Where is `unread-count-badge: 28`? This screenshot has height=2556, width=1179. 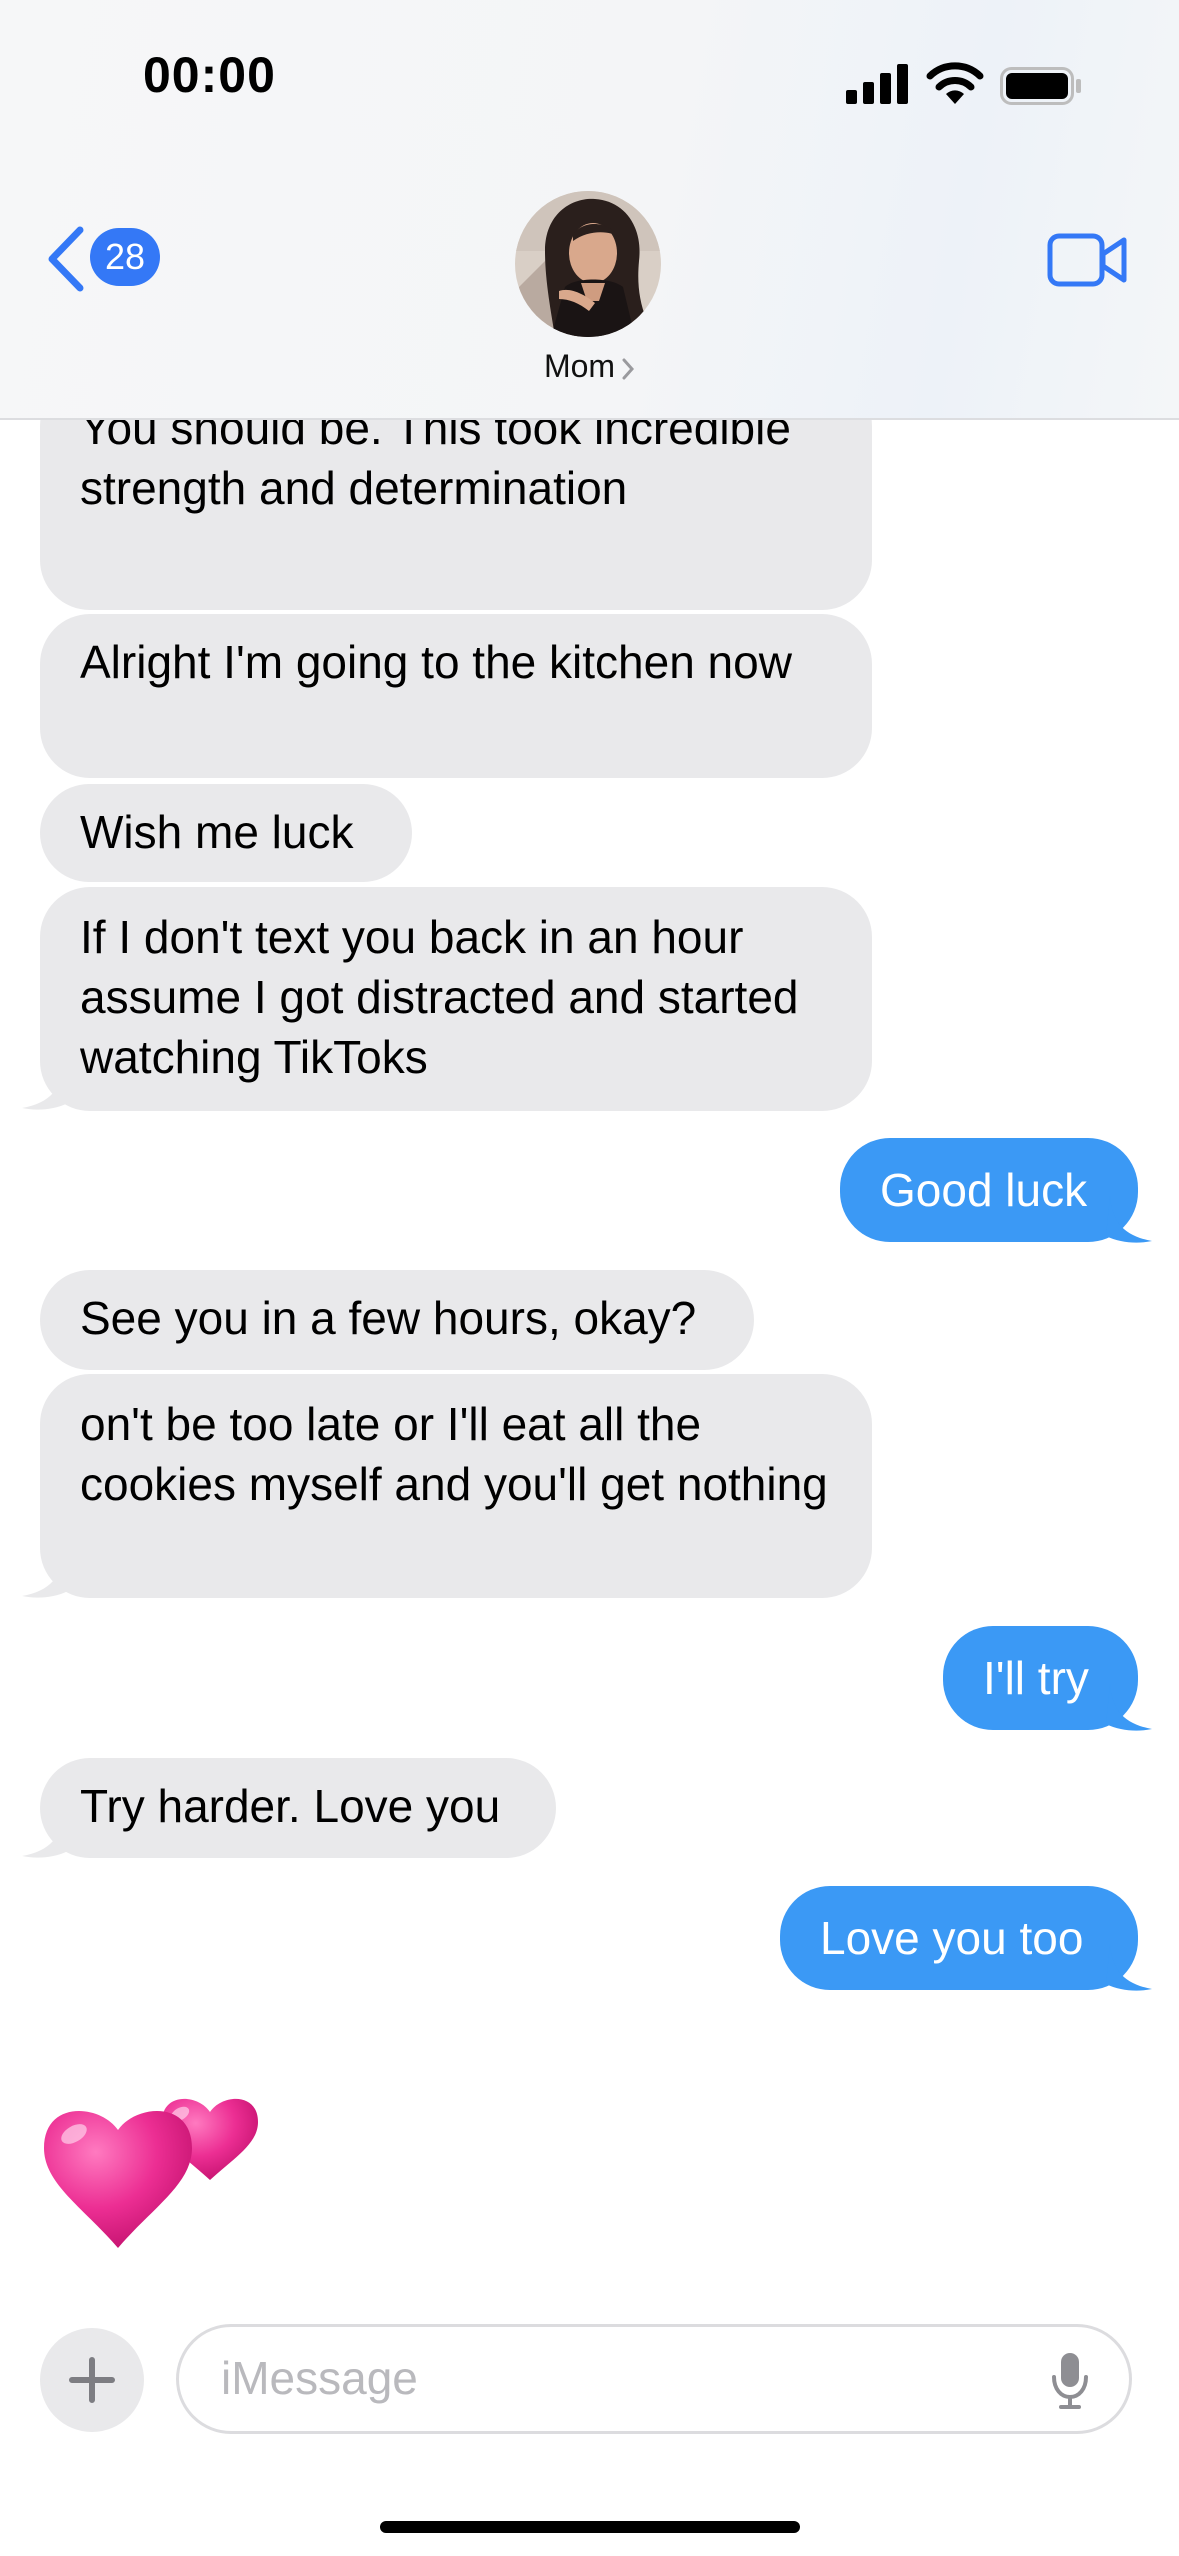 unread-count-badge: 28 is located at coordinates (125, 257).